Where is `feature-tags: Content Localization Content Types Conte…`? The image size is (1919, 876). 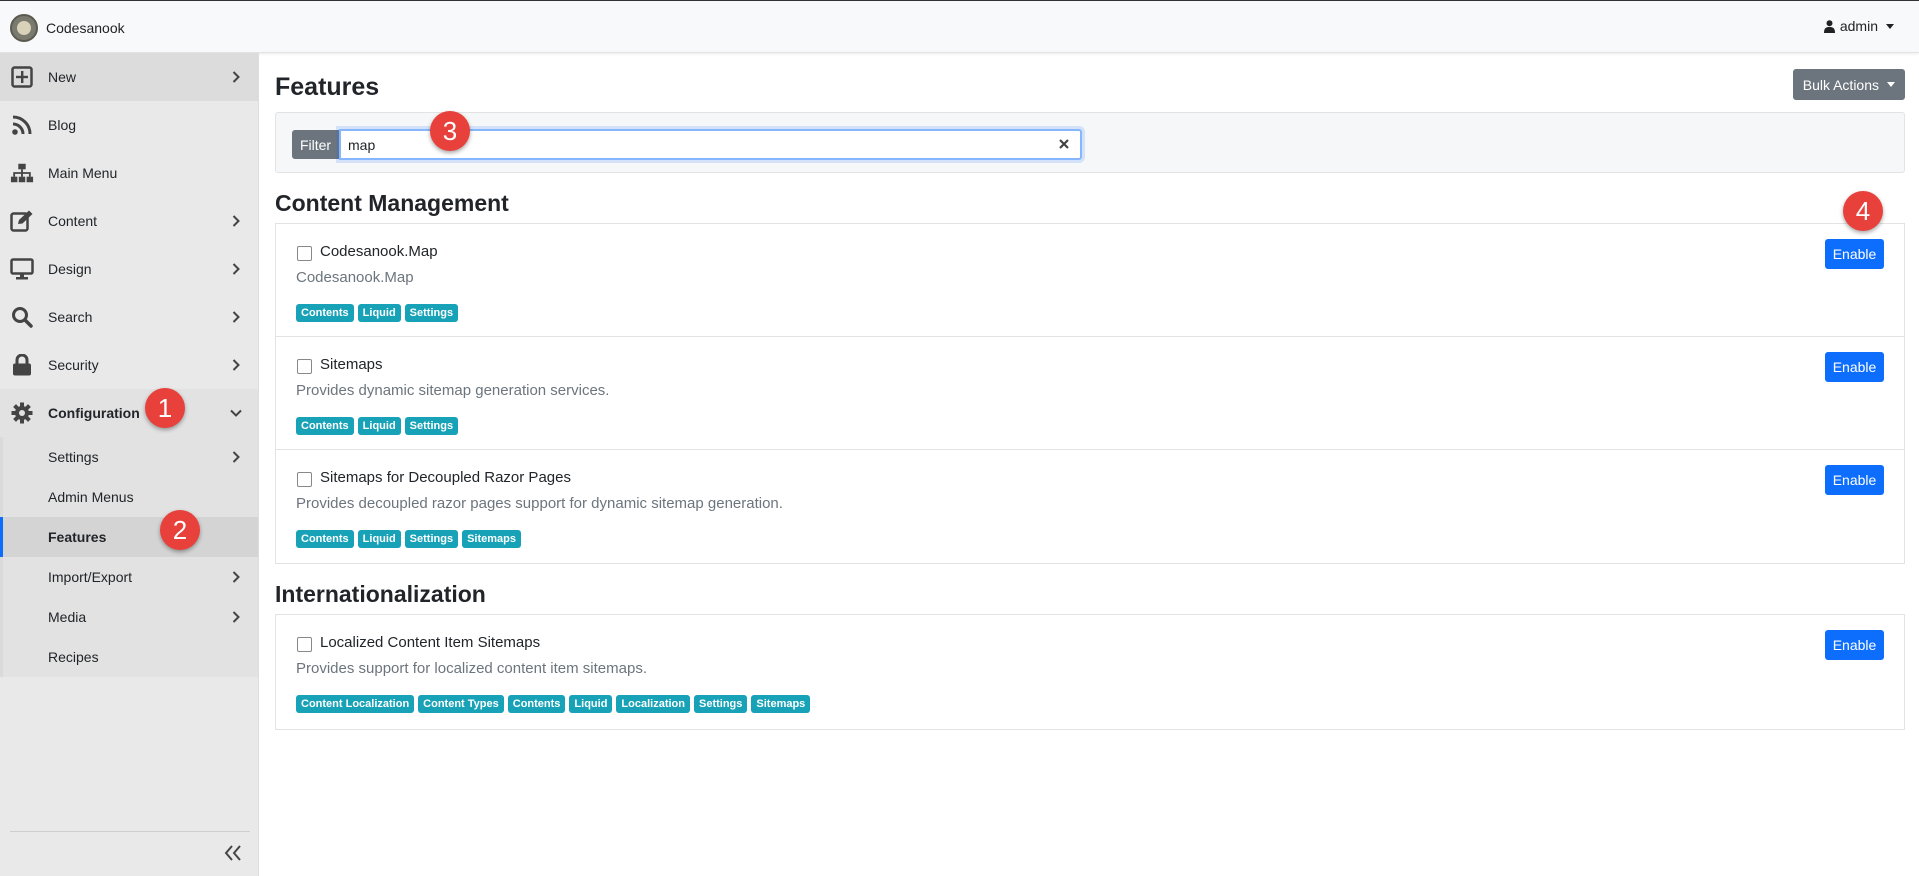 feature-tags: Content Localization Content Types Conte… is located at coordinates (553, 704).